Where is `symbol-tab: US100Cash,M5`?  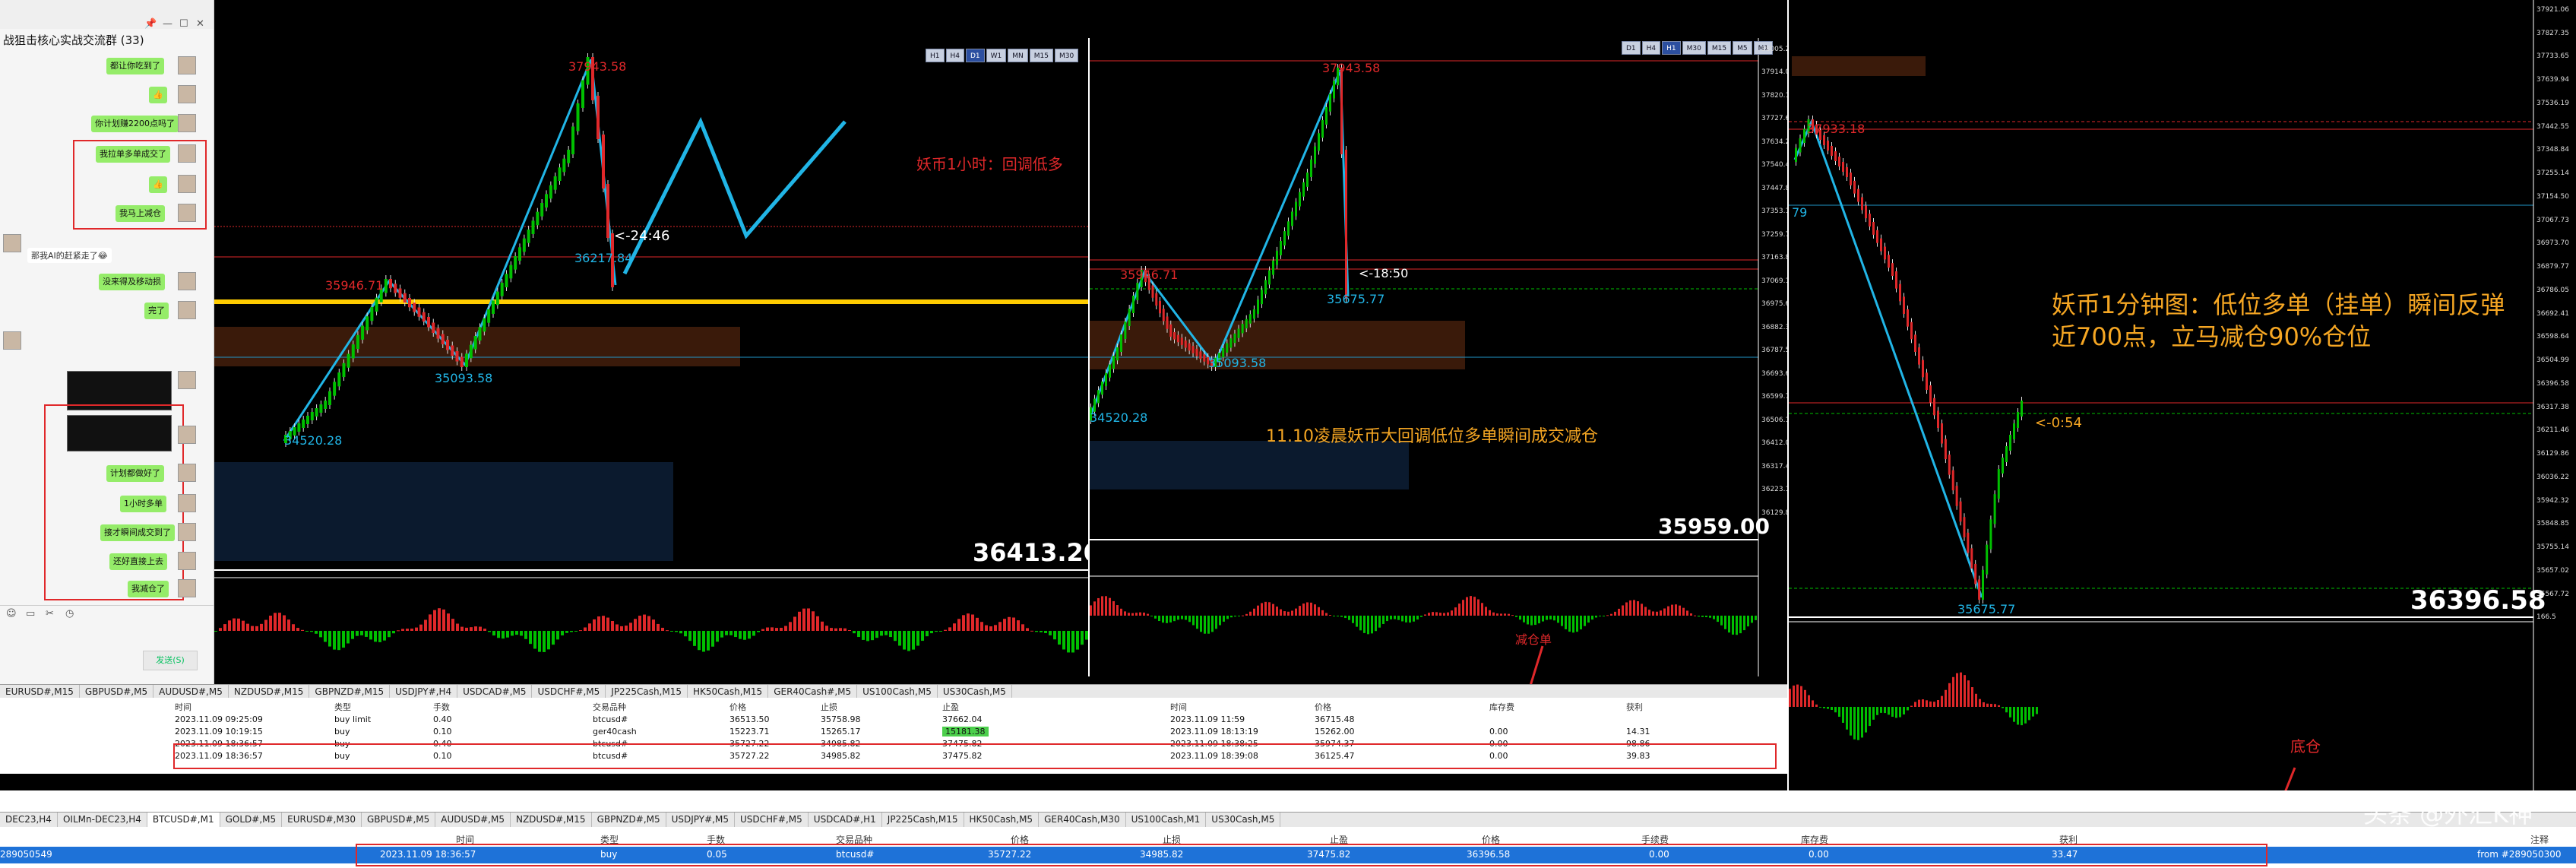
symbol-tab: US100Cash,M5 is located at coordinates (898, 691).